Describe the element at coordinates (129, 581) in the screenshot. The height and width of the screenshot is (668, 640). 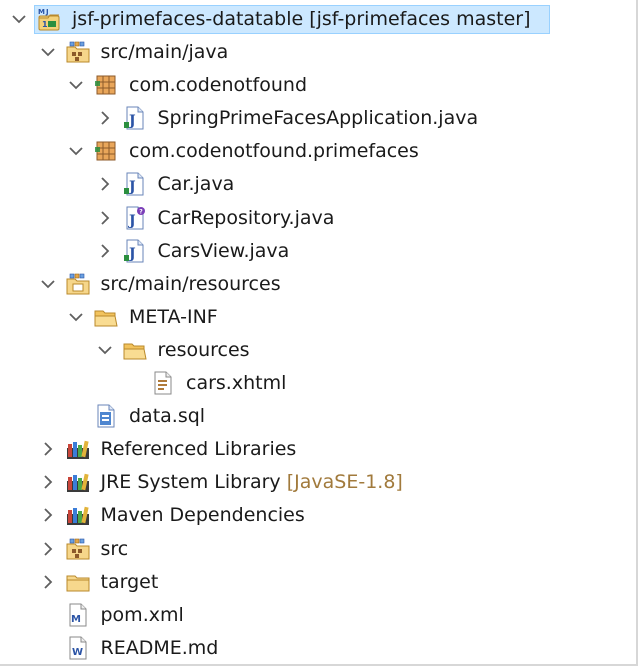
I see `tree-item-text: target` at that location.